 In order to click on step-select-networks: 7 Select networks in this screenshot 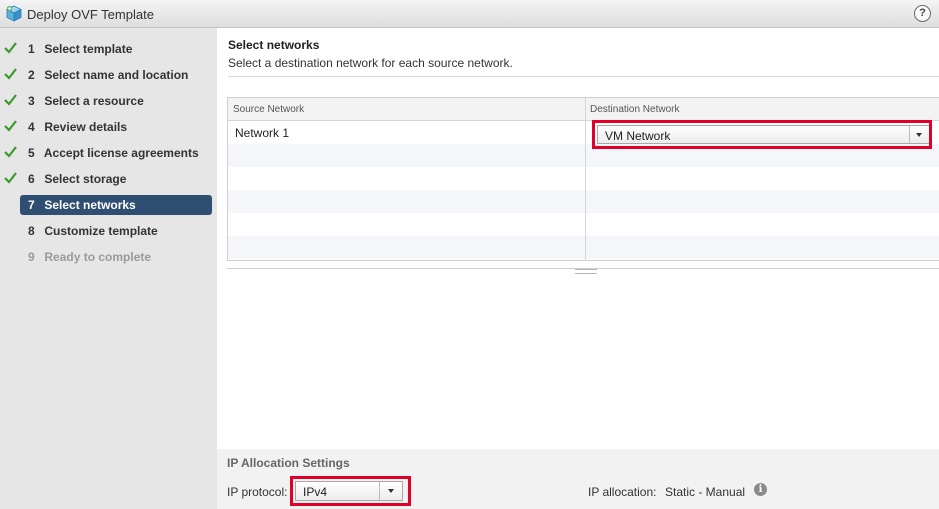, I will do `click(116, 205)`.